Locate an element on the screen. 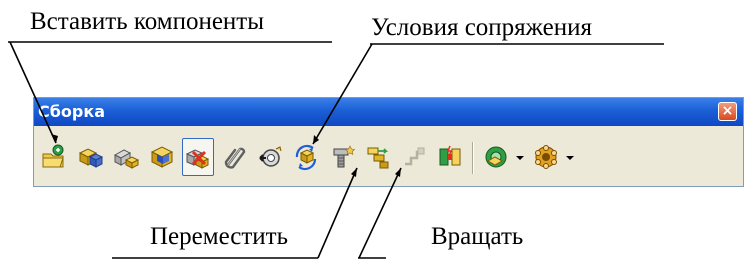  leader-move is located at coordinates (337, 213).